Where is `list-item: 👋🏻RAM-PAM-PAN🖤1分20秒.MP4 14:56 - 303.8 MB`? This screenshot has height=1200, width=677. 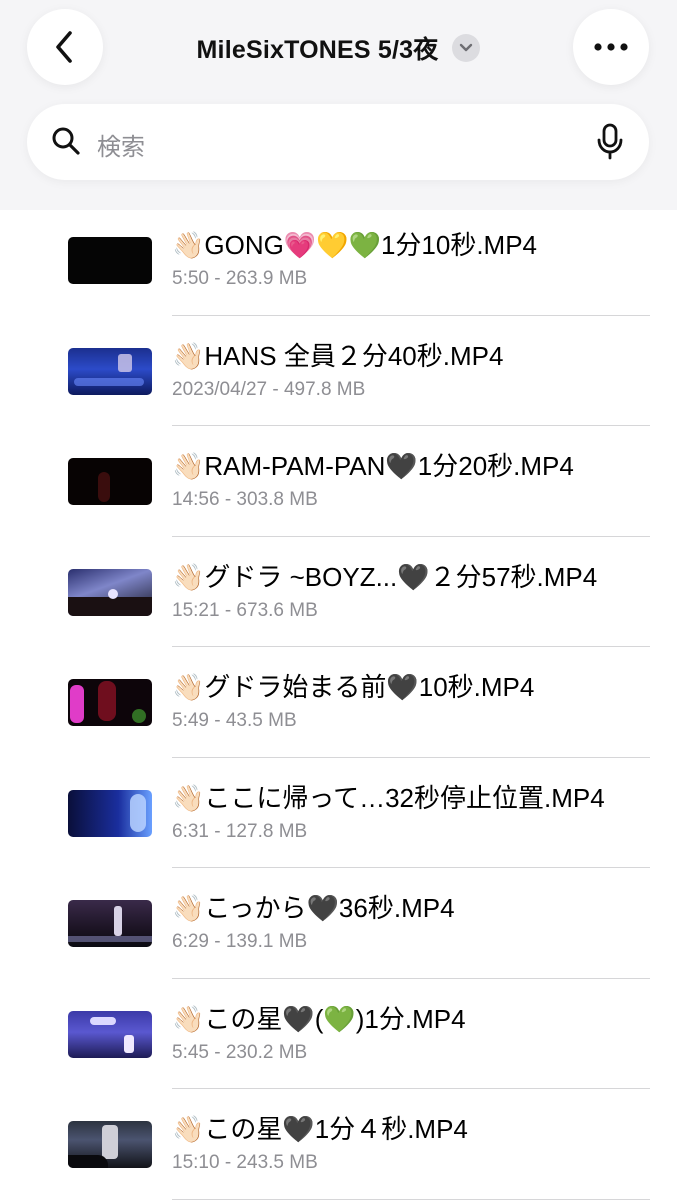 list-item: 👋🏻RAM-PAM-PAN🖤1分20秒.MP4 14:56 - 303.8 MB is located at coordinates (338, 481).